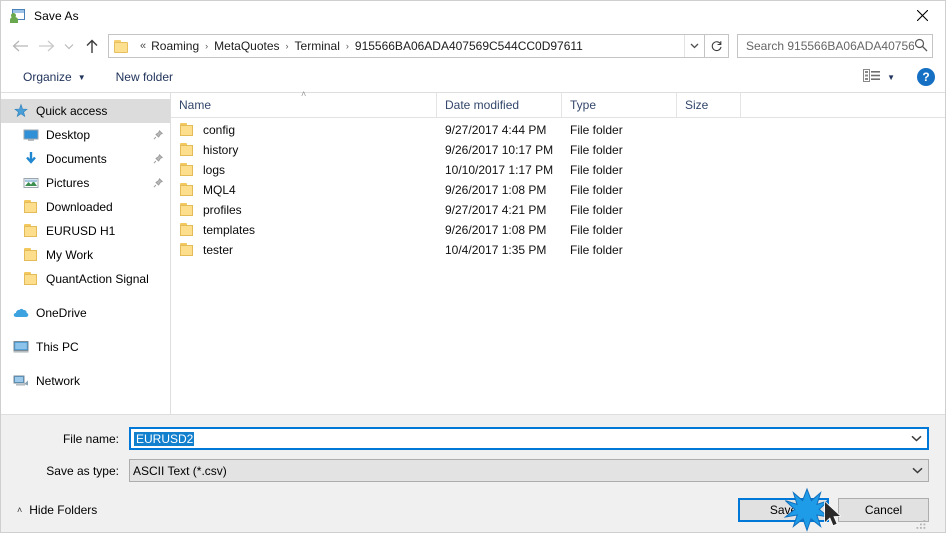  I want to click on breadcrumb-item-current: 915566BA06ADA407569C544CC0D97611, so click(469, 46).